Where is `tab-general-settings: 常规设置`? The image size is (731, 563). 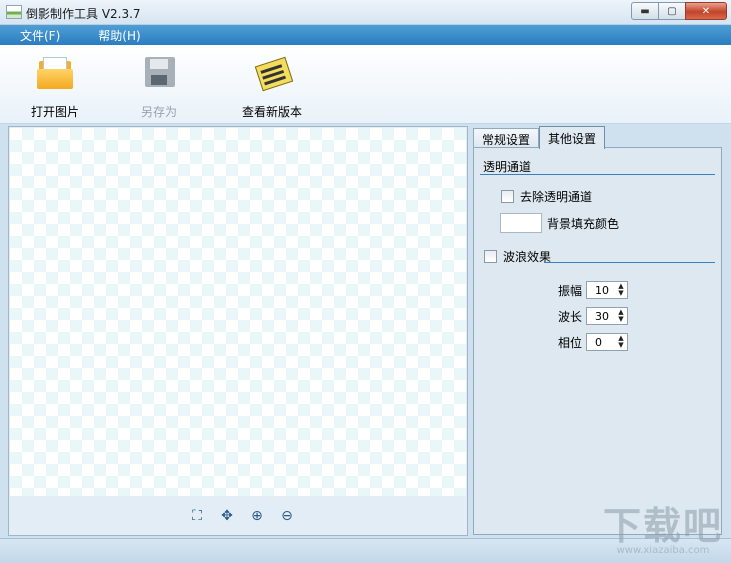 tab-general-settings: 常规设置 is located at coordinates (506, 138).